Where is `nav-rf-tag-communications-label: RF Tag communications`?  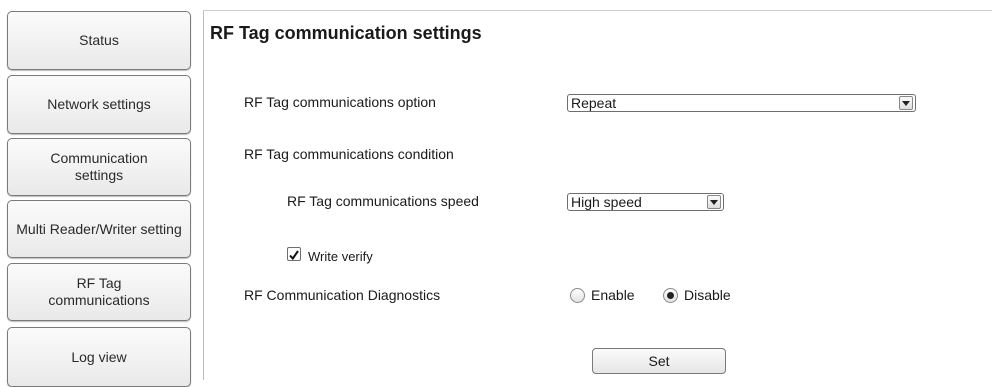 nav-rf-tag-communications-label: RF Tag communications is located at coordinates (99, 291).